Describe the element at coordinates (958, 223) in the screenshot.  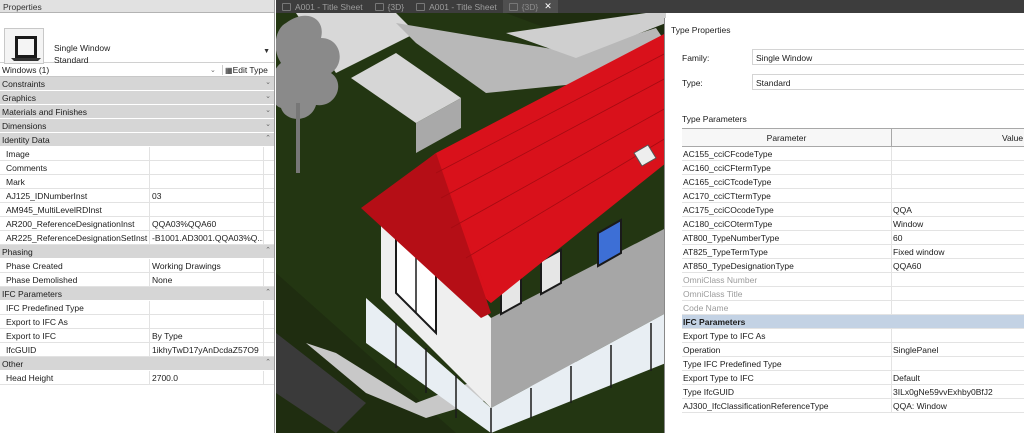
I see `parameter-value: Window` at that location.